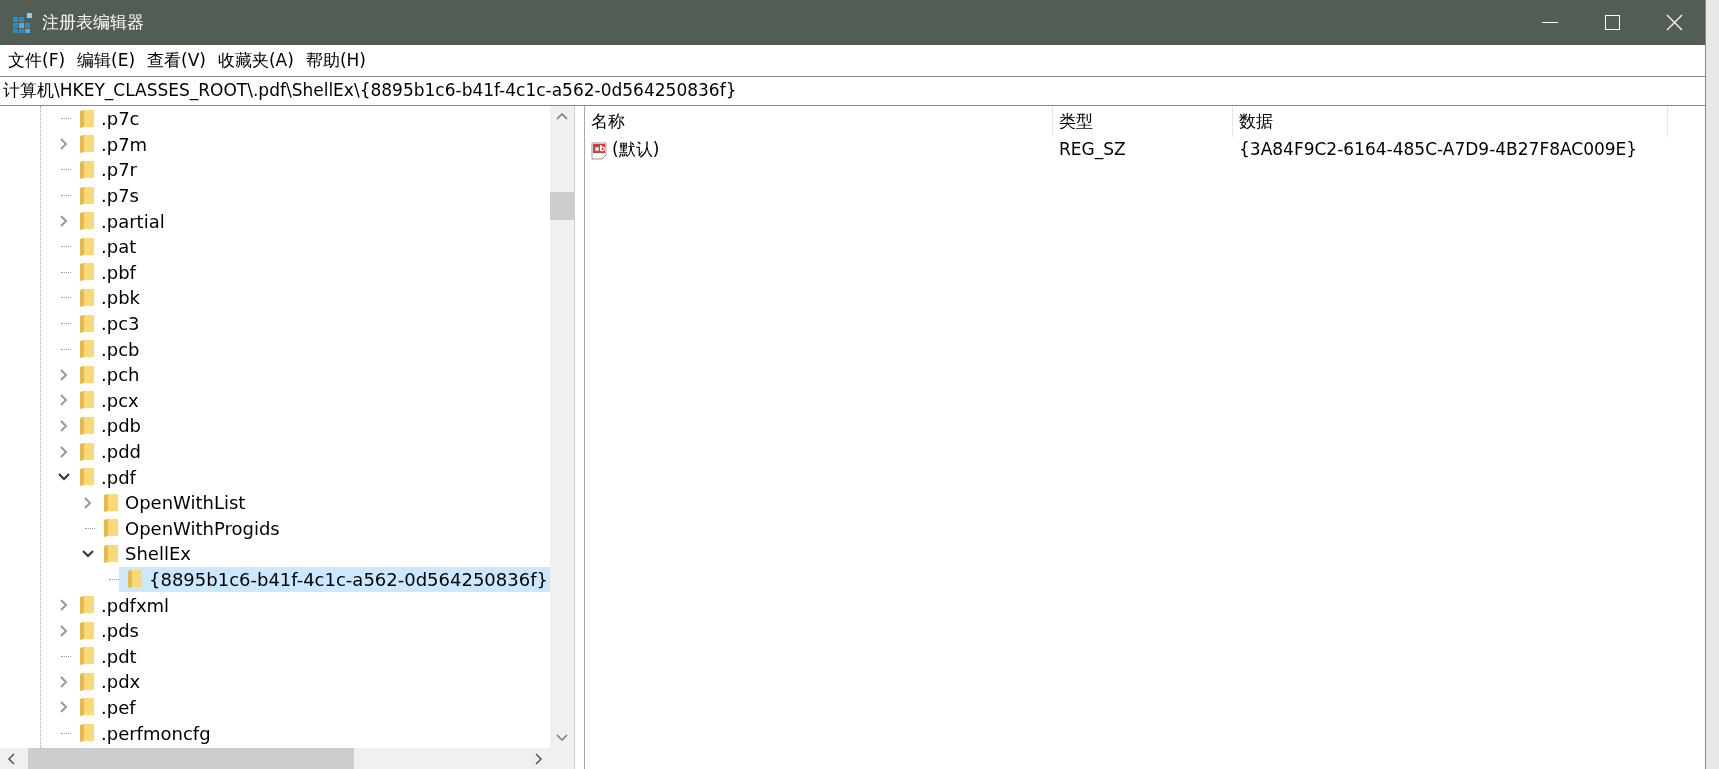 The height and width of the screenshot is (769, 1719). What do you see at coordinates (106, 349) in the screenshot?
I see `tree-item: .pcb` at bounding box center [106, 349].